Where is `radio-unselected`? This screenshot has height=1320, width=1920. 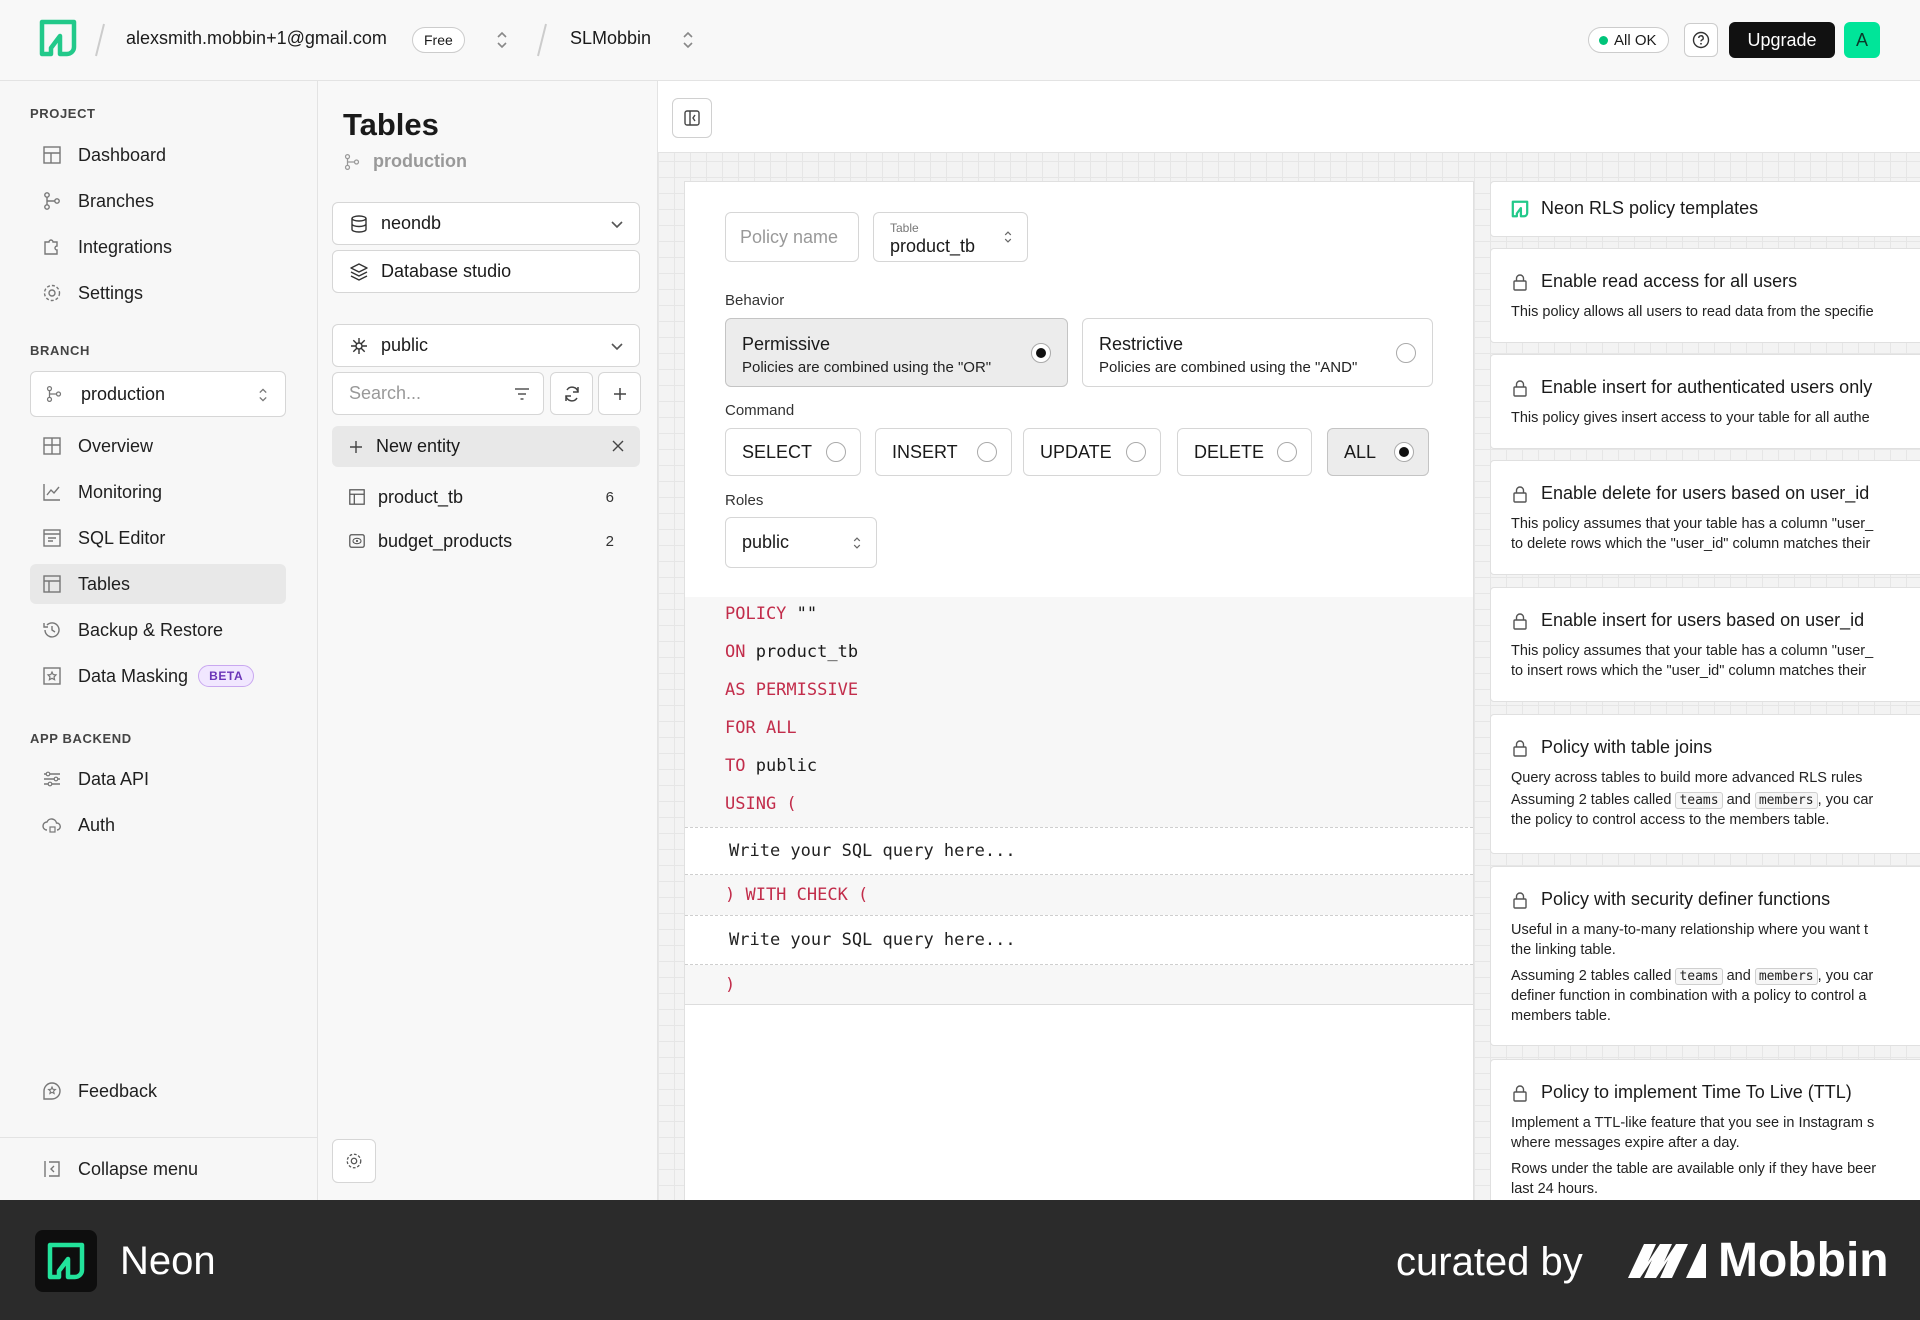 radio-unselected is located at coordinates (1406, 353).